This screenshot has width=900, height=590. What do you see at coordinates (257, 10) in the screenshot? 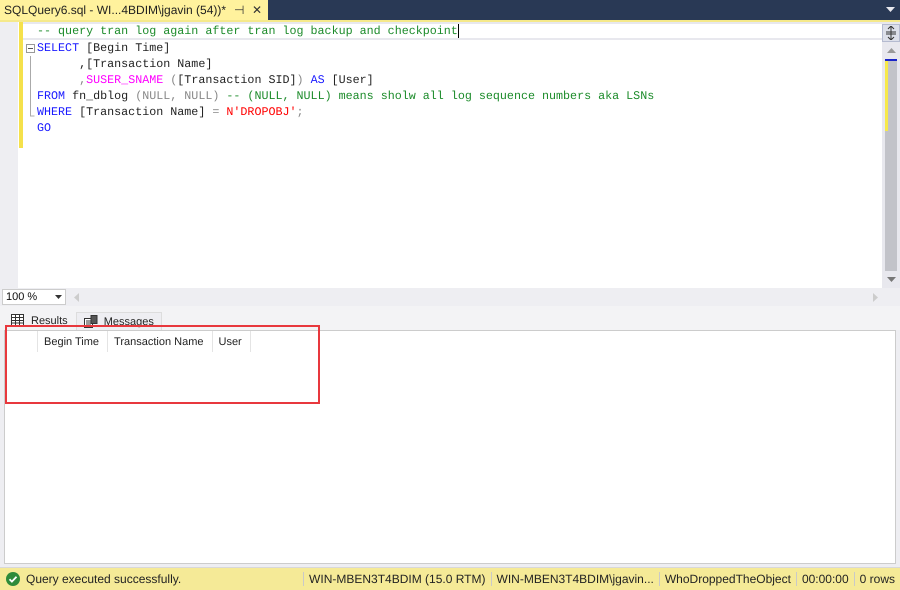
I see `close-button: ✕` at bounding box center [257, 10].